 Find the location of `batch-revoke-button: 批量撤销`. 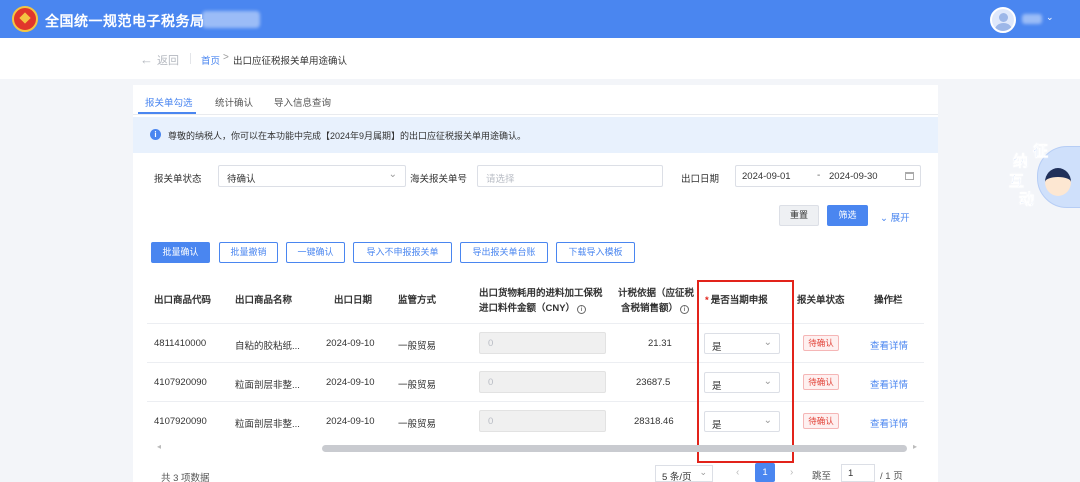

batch-revoke-button: 批量撤销 is located at coordinates (248, 252).